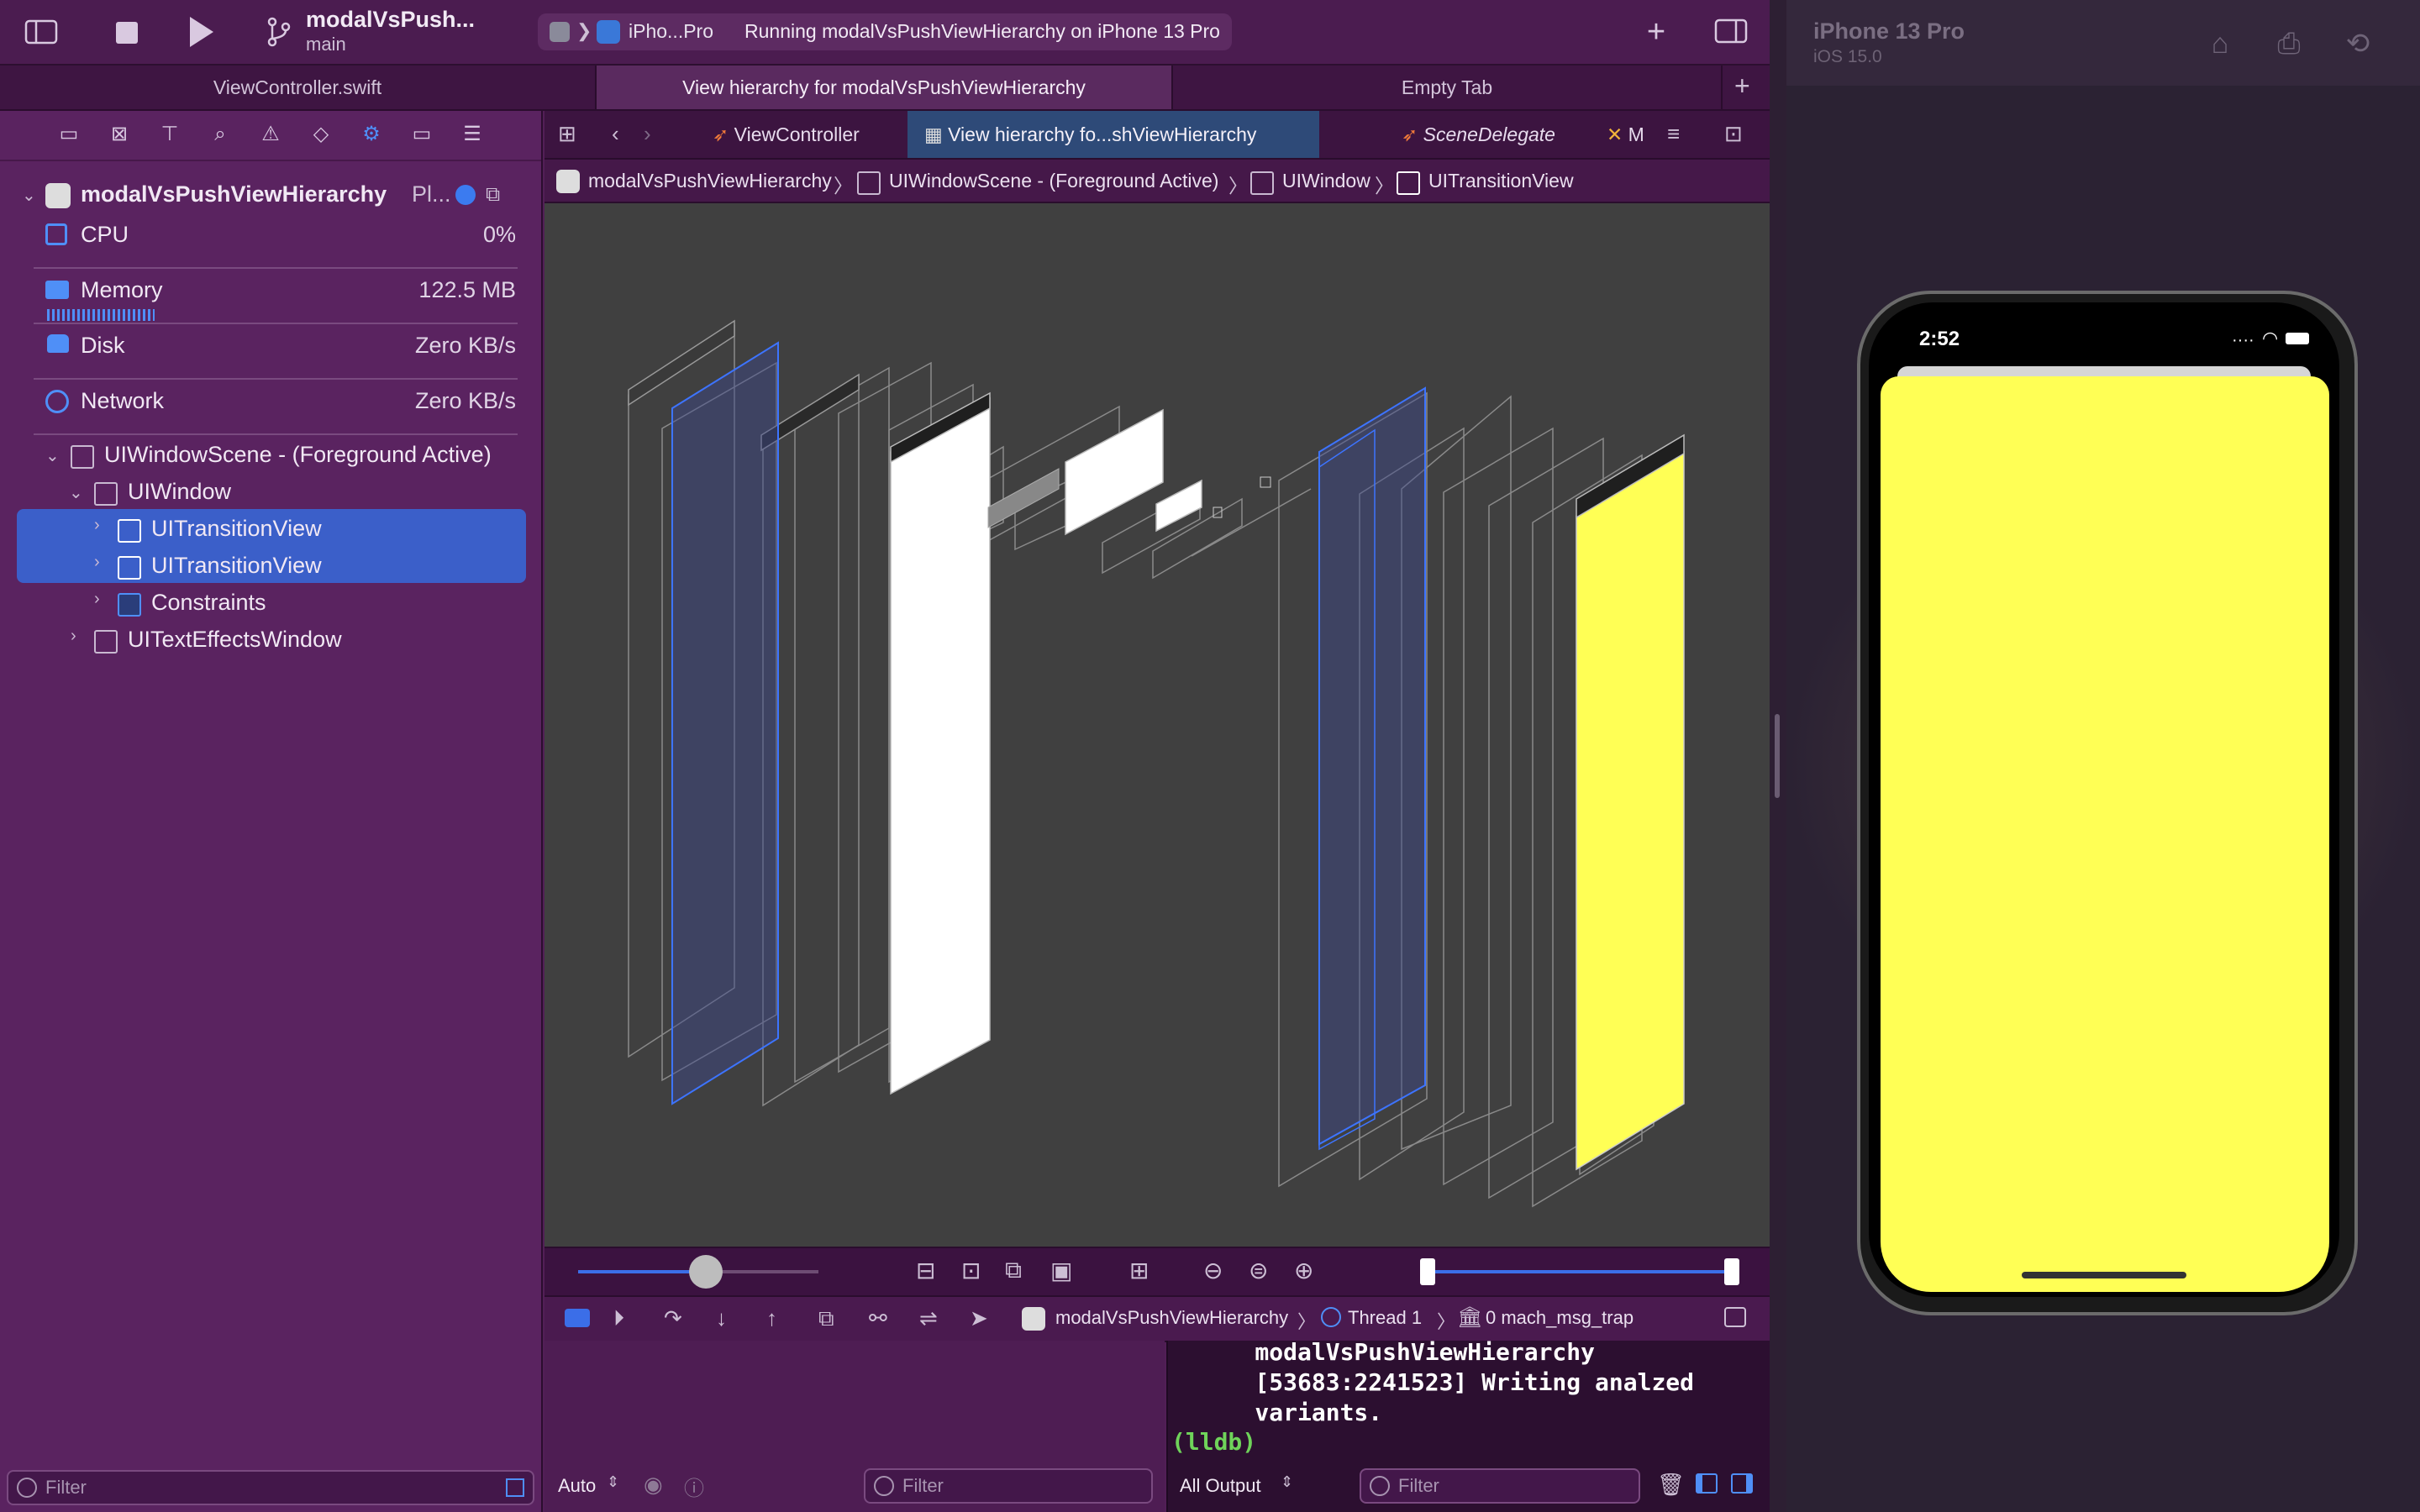 The height and width of the screenshot is (1512, 2420). I want to click on report-icon: ☰, so click(472, 134).